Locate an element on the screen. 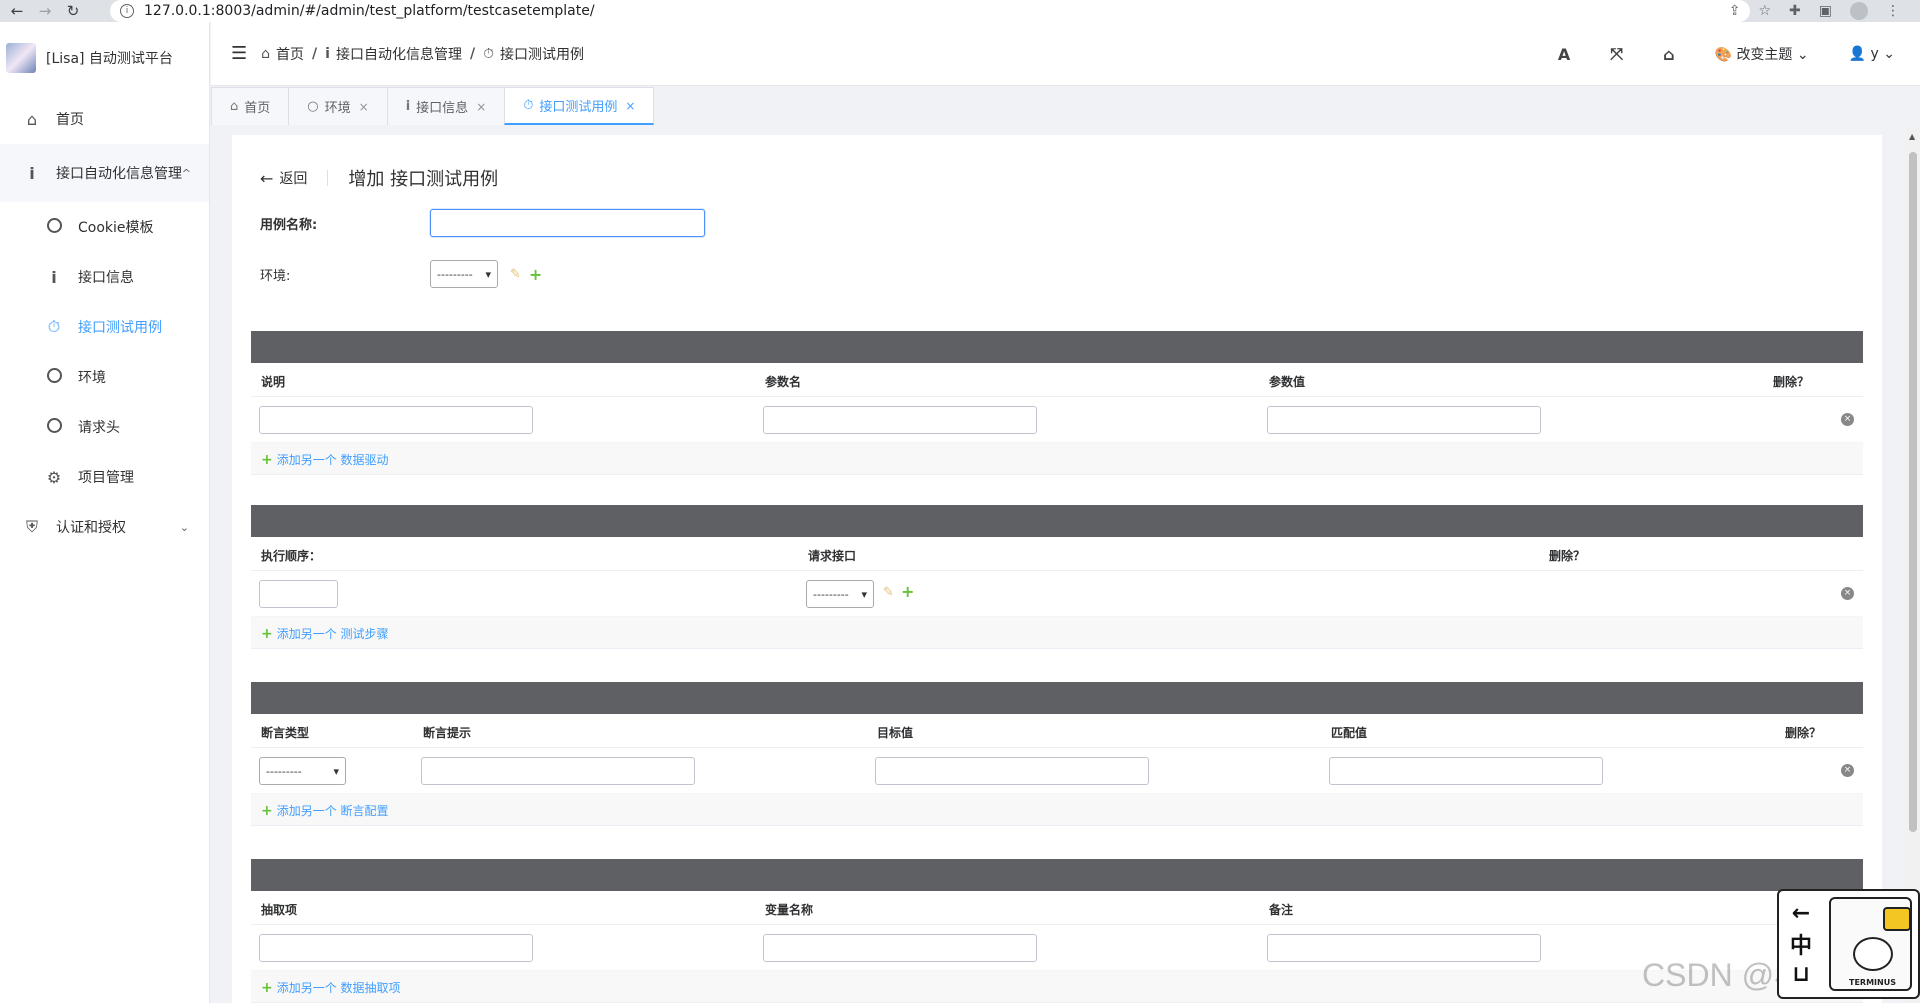  user-icon: 👤 is located at coordinates (1857, 54).